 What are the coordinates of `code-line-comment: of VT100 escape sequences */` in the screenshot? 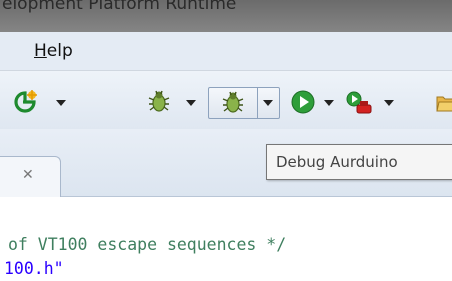 It's located at (147, 244).